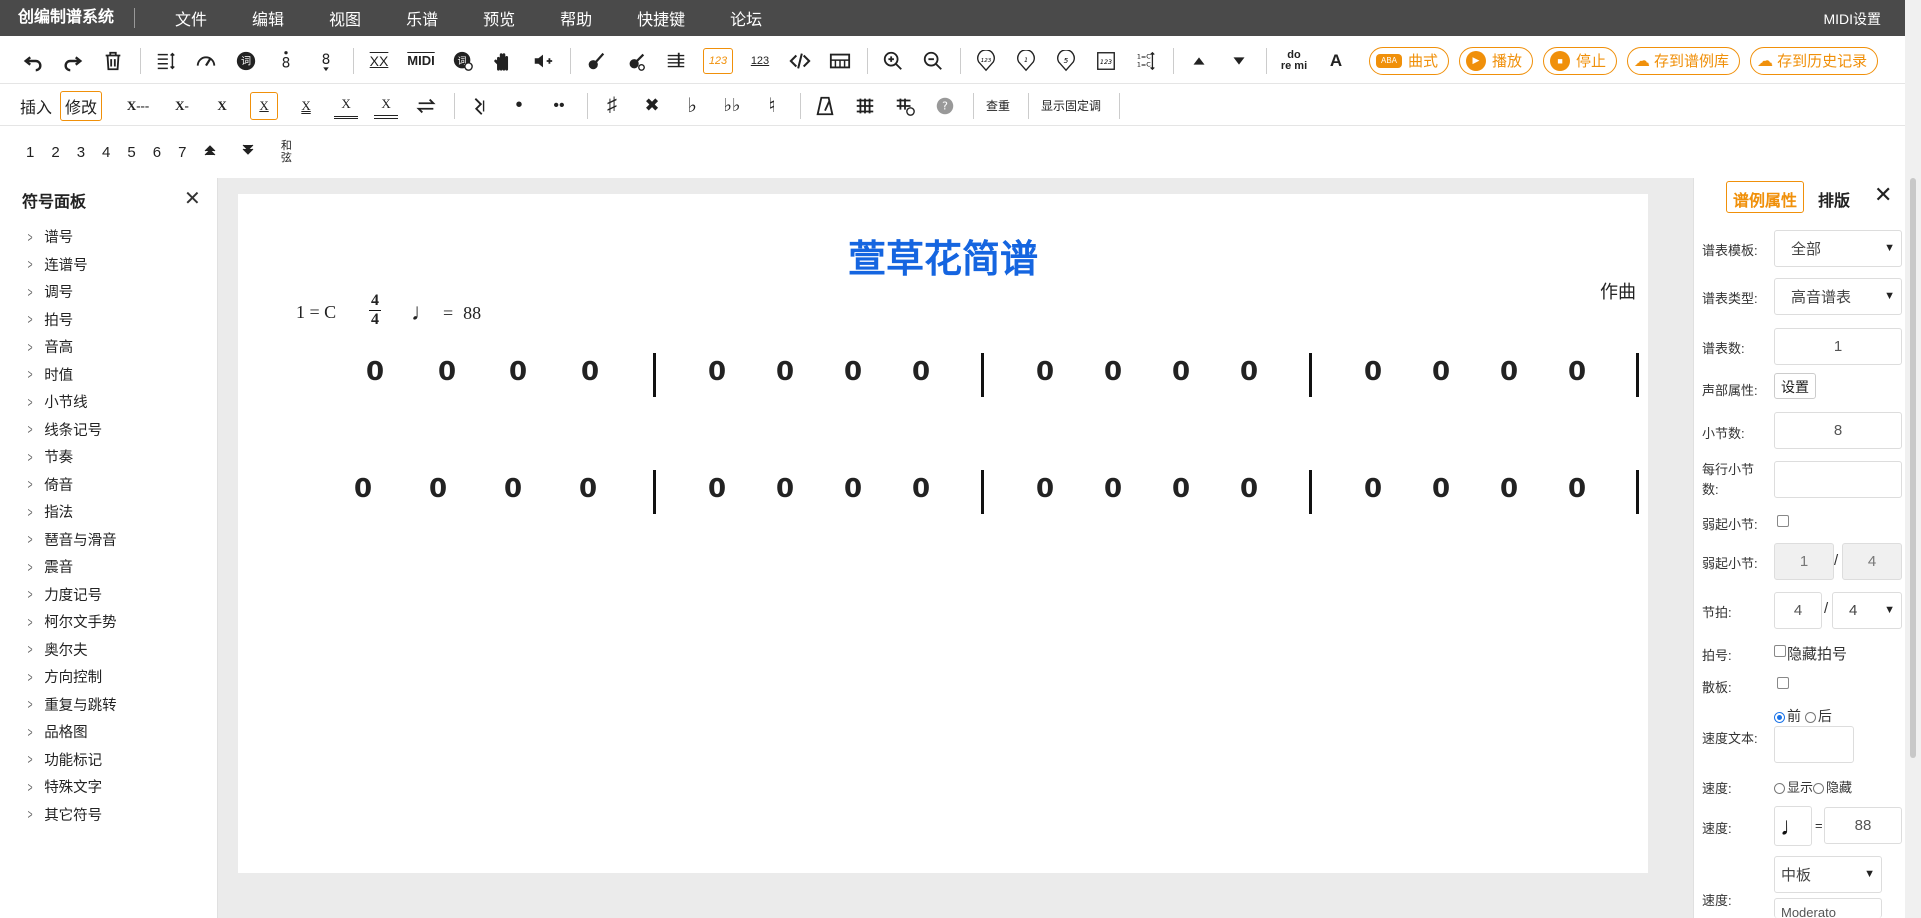 This screenshot has width=1921, height=918. I want to click on piano-keyboard-icon, so click(840, 61).